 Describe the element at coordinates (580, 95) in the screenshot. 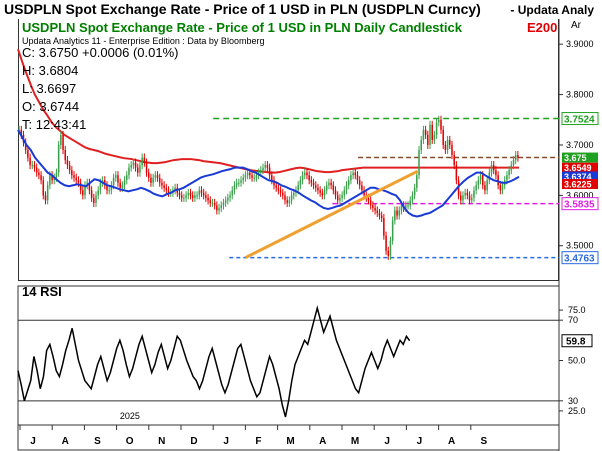

I see `price-tick-label: 3.8000` at that location.